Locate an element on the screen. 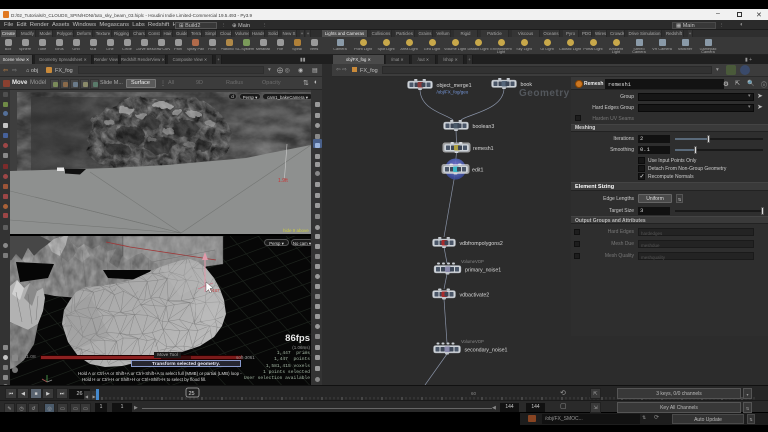 Image resolution: width=768 pixels, height=432 pixels. svg-text: secondary_noise1 is located at coordinates (486, 351).